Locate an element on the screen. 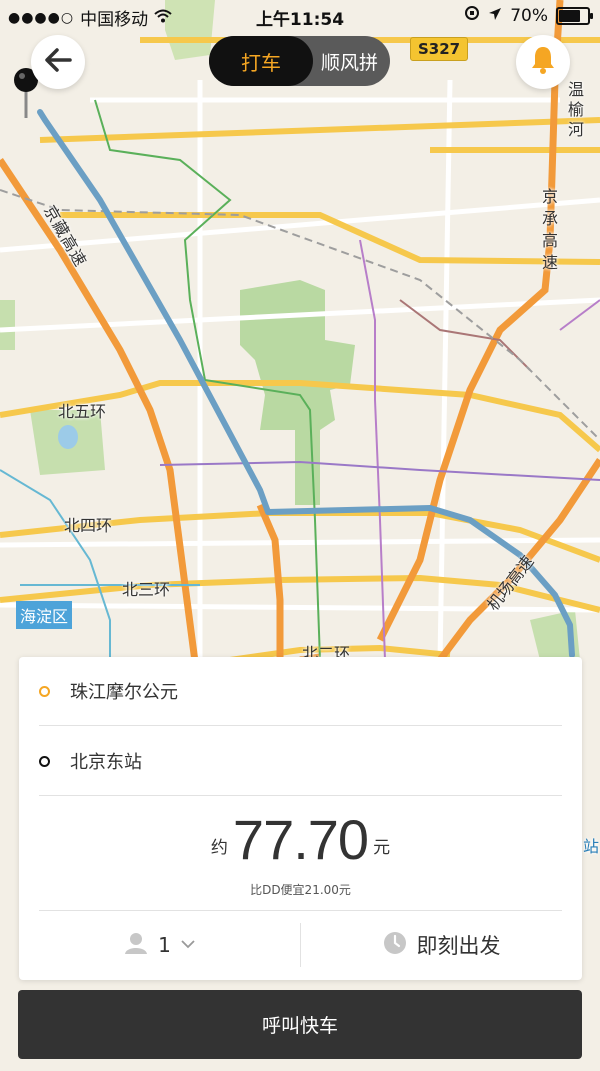  origin-address: 珠江摩尔公元 is located at coordinates (124, 692).